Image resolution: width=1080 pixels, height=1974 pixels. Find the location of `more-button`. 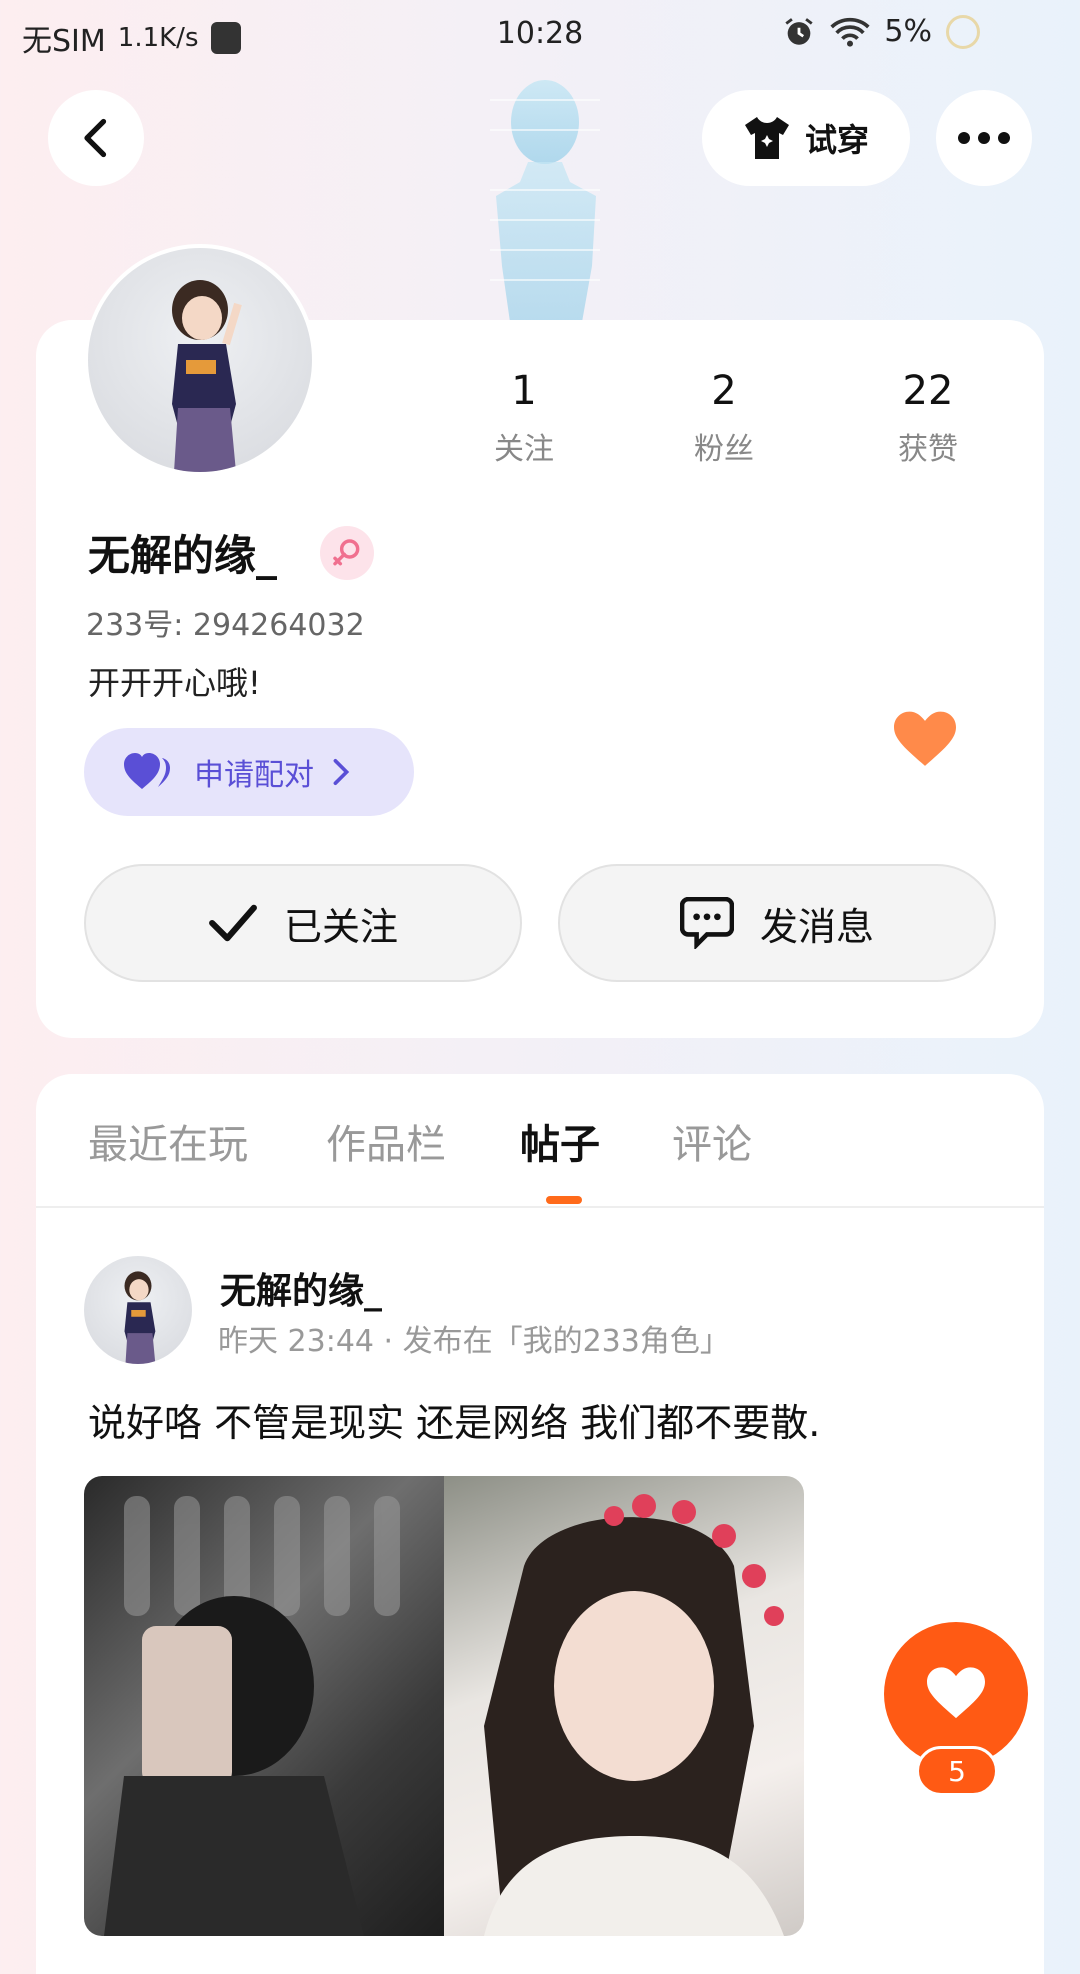

more-button is located at coordinates (984, 138).